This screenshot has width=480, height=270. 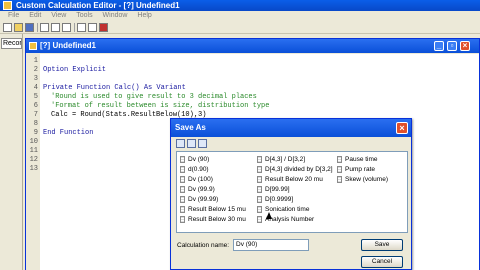 I want to click on maximize-icon: ▫, so click(x=452, y=46).